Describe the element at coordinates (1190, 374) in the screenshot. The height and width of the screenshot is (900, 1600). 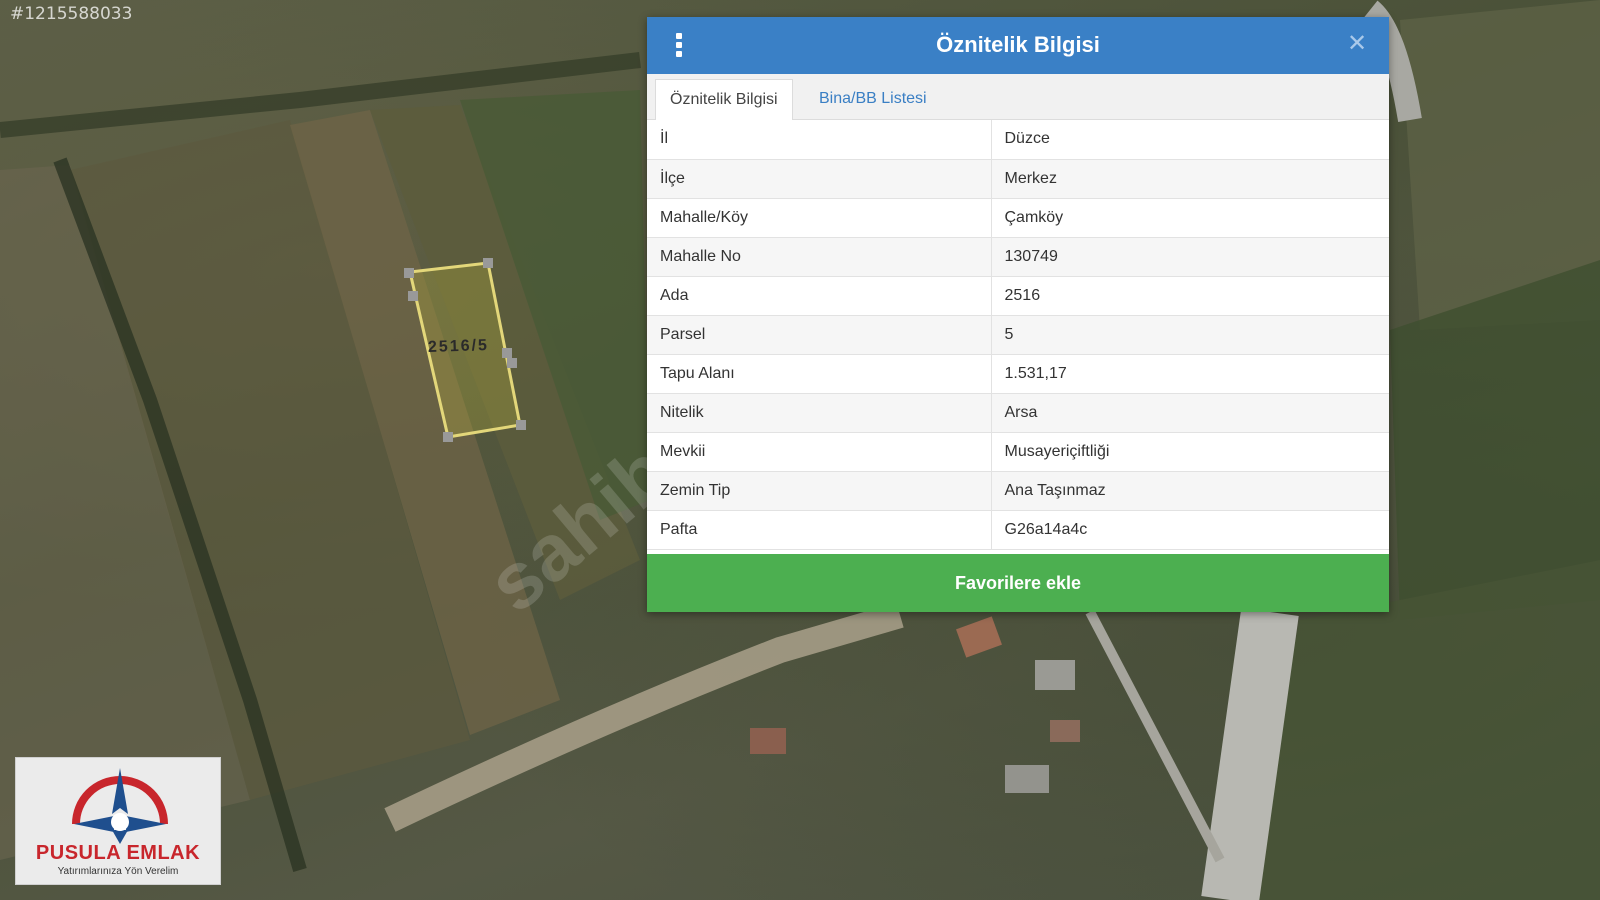
I see `row-value: 1.531,17` at that location.